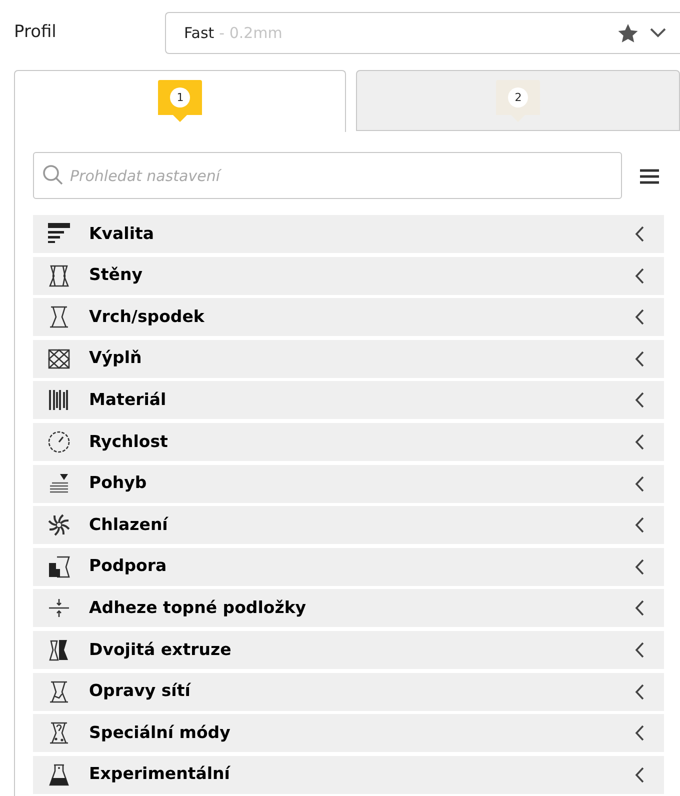  I want to click on category-row: Experimentální, so click(348, 775).